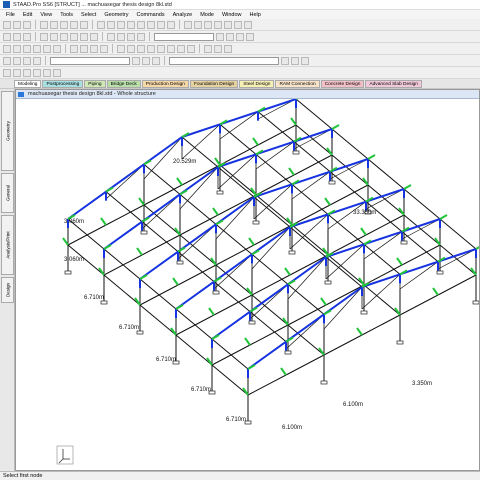 The height and width of the screenshot is (480, 480). What do you see at coordinates (188, 24) in the screenshot?
I see `select-nodes-icon` at bounding box center [188, 24].